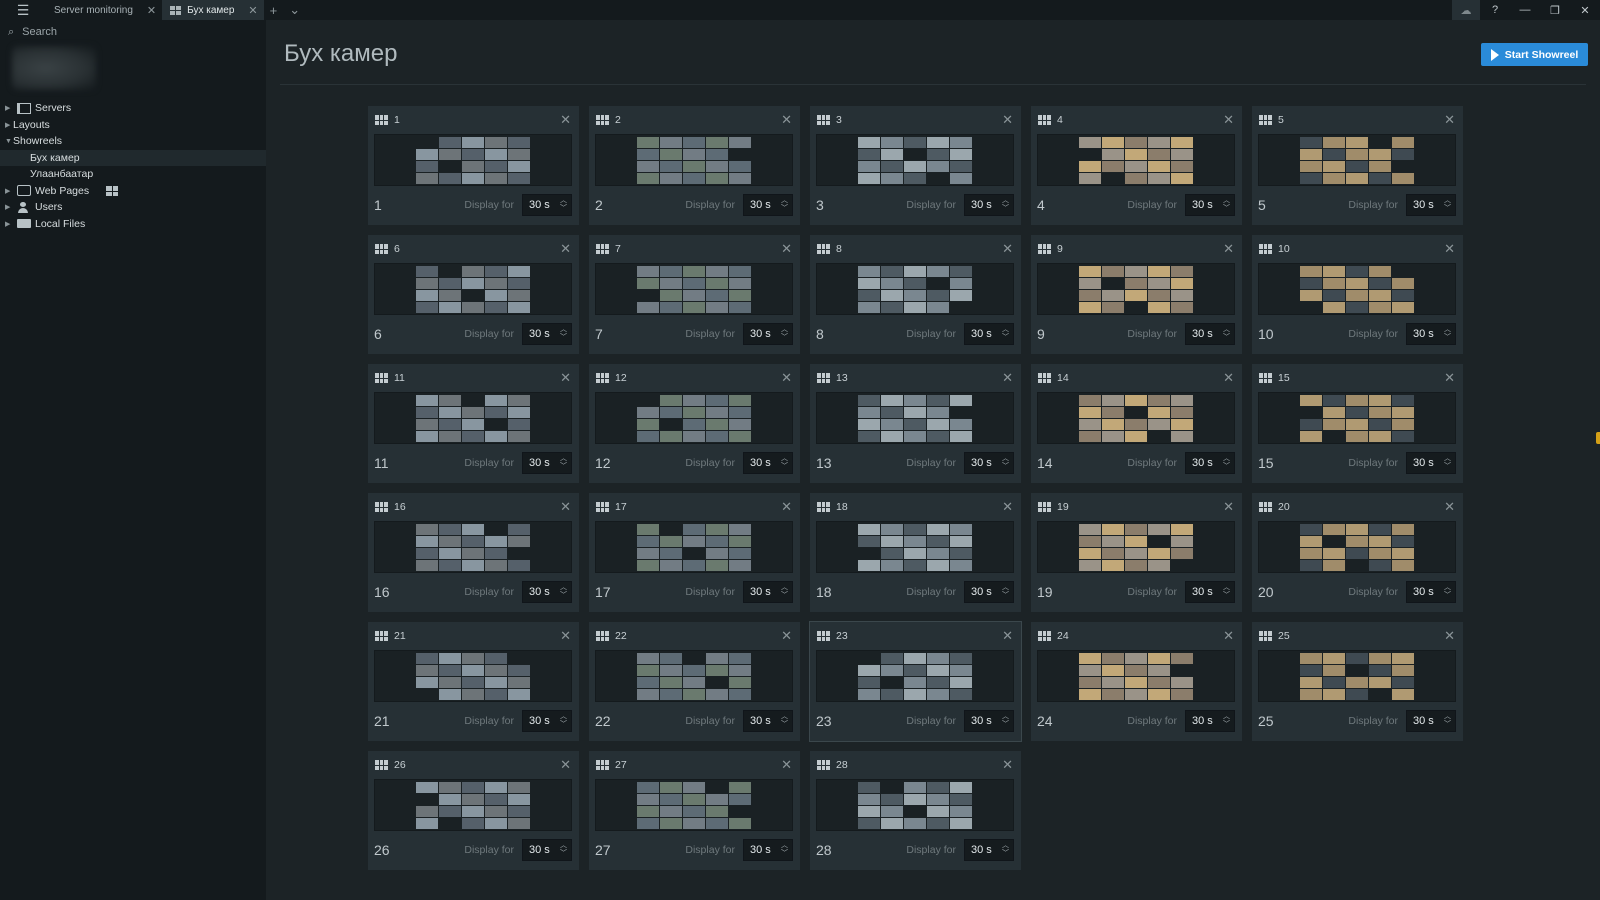 Image resolution: width=1600 pixels, height=900 pixels. What do you see at coordinates (133, 32) in the screenshot?
I see `search-bar: ⌕ Search` at bounding box center [133, 32].